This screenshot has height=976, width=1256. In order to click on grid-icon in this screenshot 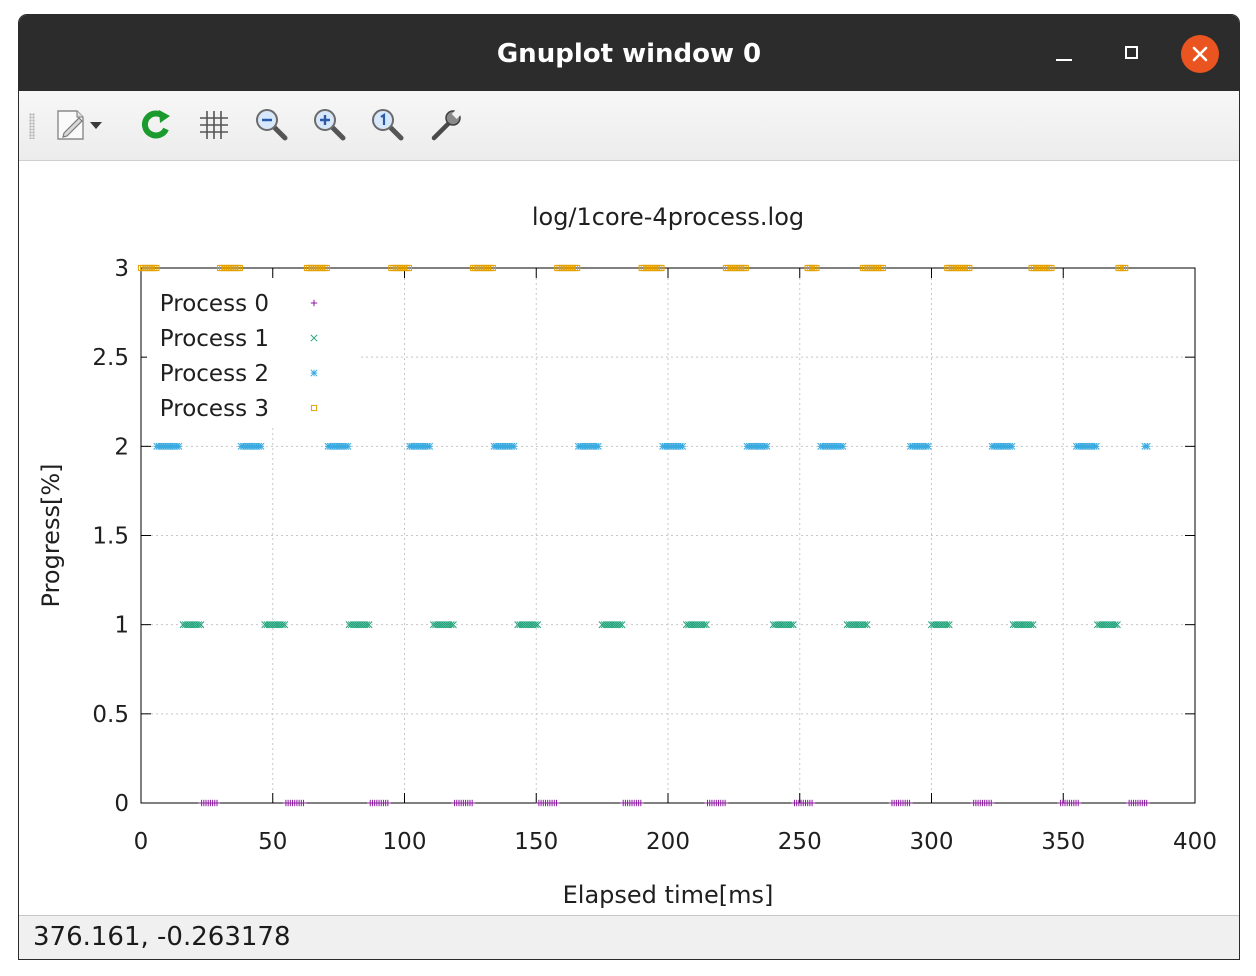, I will do `click(214, 125)`.